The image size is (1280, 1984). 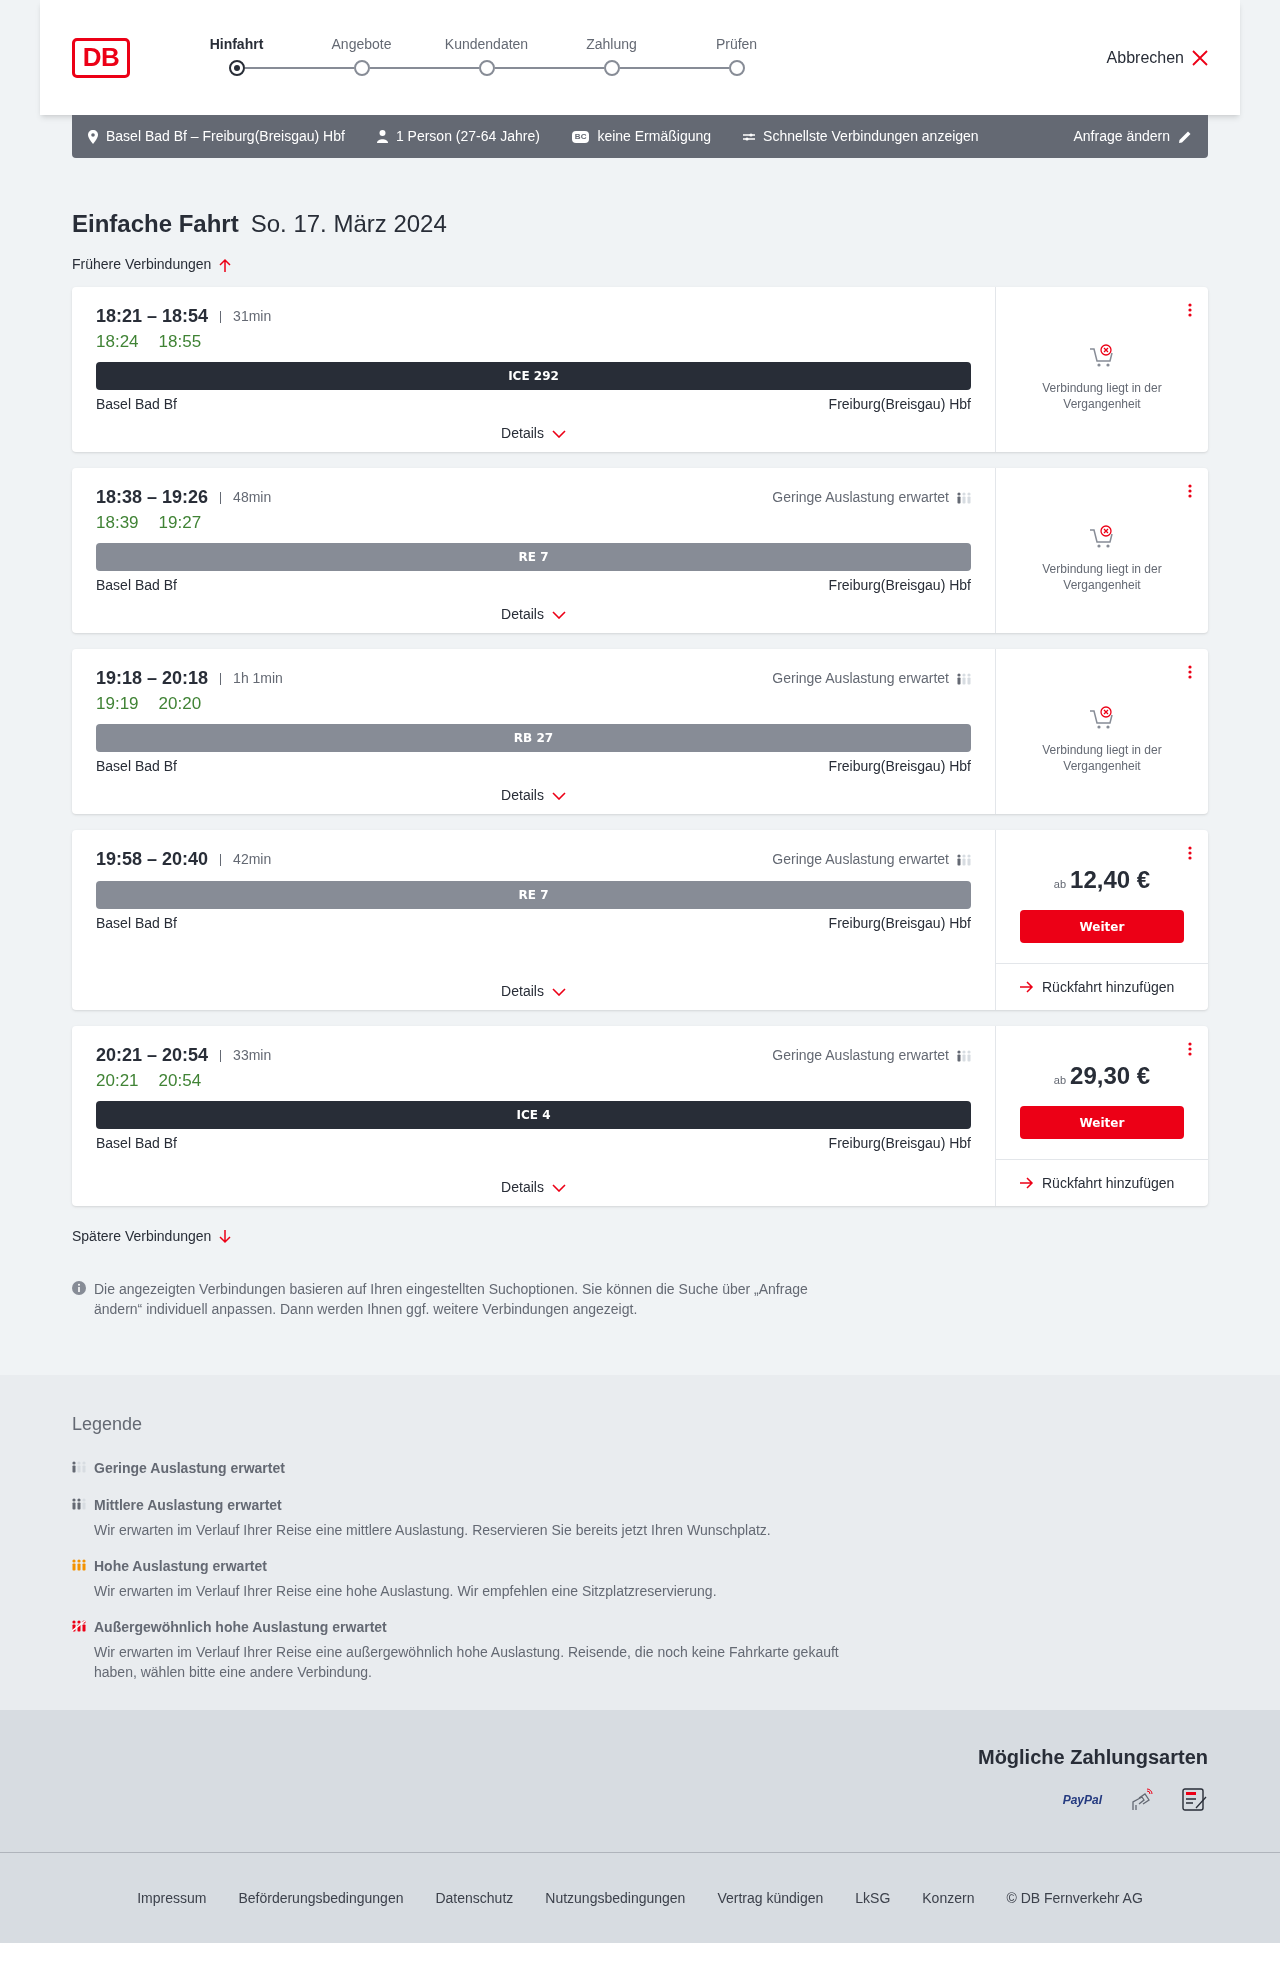 What do you see at coordinates (180, 523) in the screenshot?
I see `realtime: 19:27` at bounding box center [180, 523].